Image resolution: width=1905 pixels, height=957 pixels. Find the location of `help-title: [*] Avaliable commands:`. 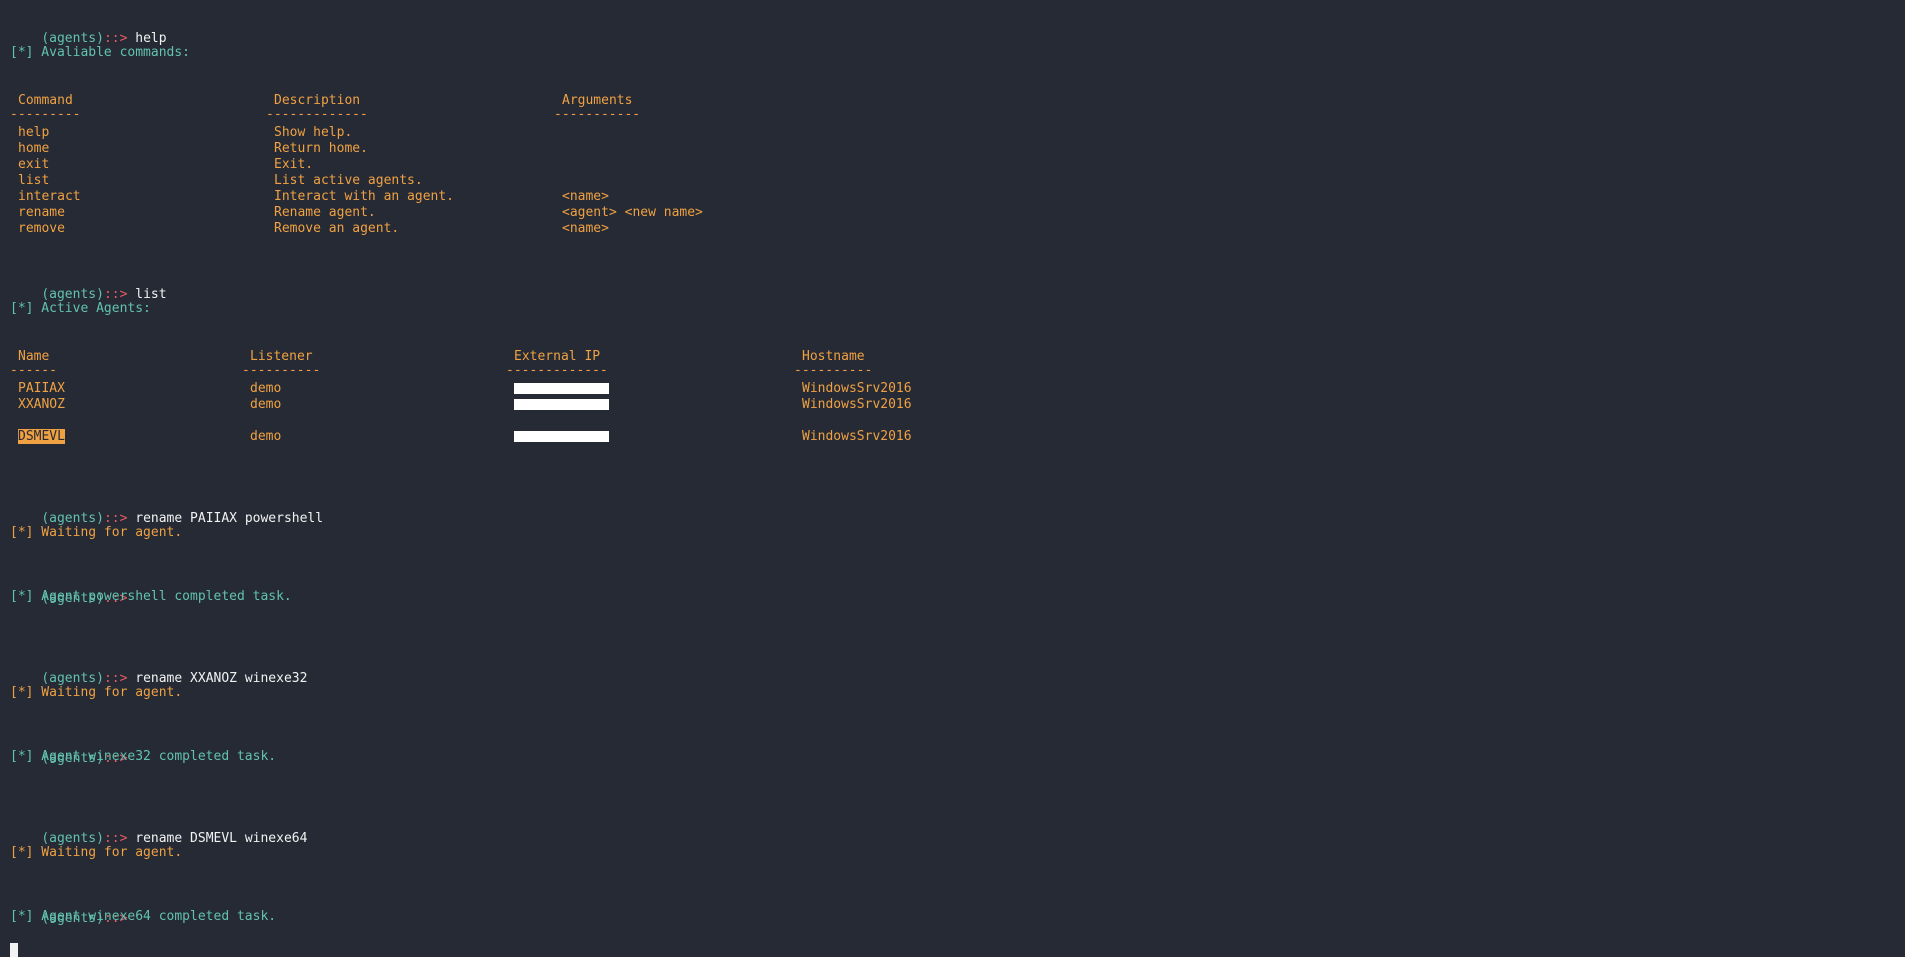

help-title: [*] Avaliable commands: is located at coordinates (100, 52).